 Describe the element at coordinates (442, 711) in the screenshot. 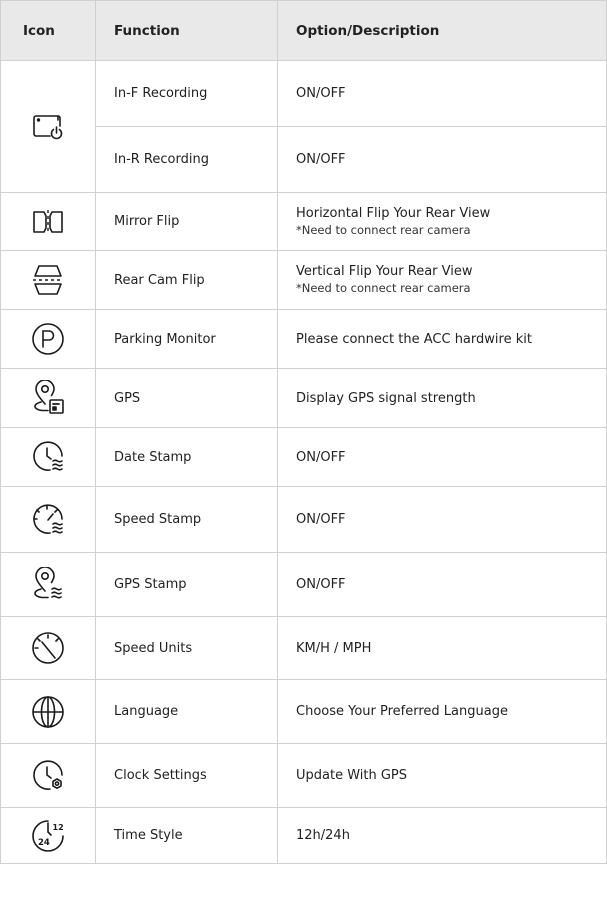

I see `description-label: Choose Your Preferred Language` at that location.